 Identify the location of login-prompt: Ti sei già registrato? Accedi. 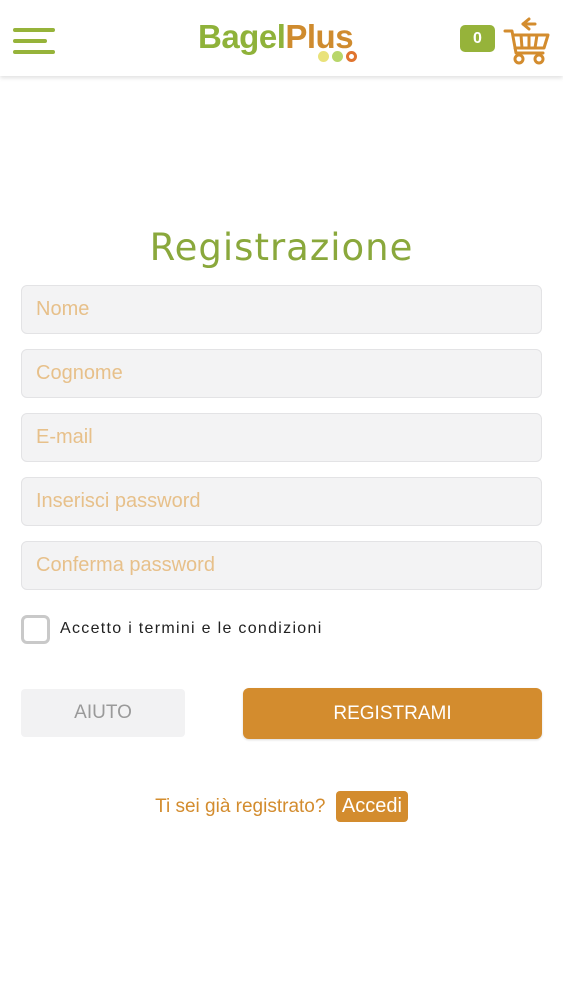
(281, 808).